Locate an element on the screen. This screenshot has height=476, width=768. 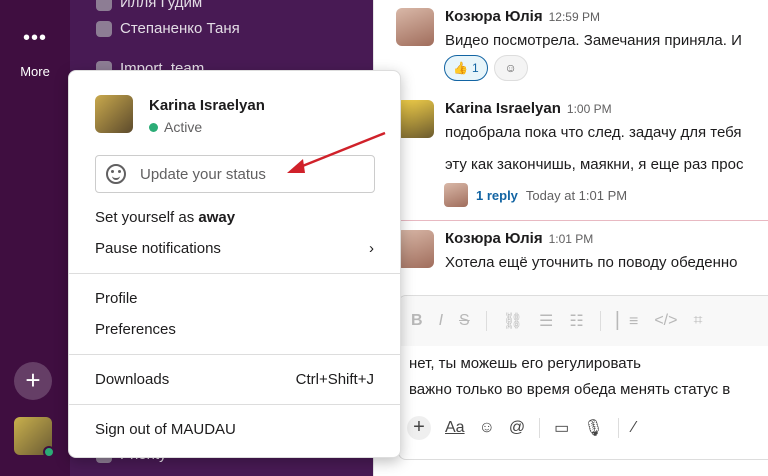
reaction-thumbs-up: 👍 1 is located at coordinates (466, 68).